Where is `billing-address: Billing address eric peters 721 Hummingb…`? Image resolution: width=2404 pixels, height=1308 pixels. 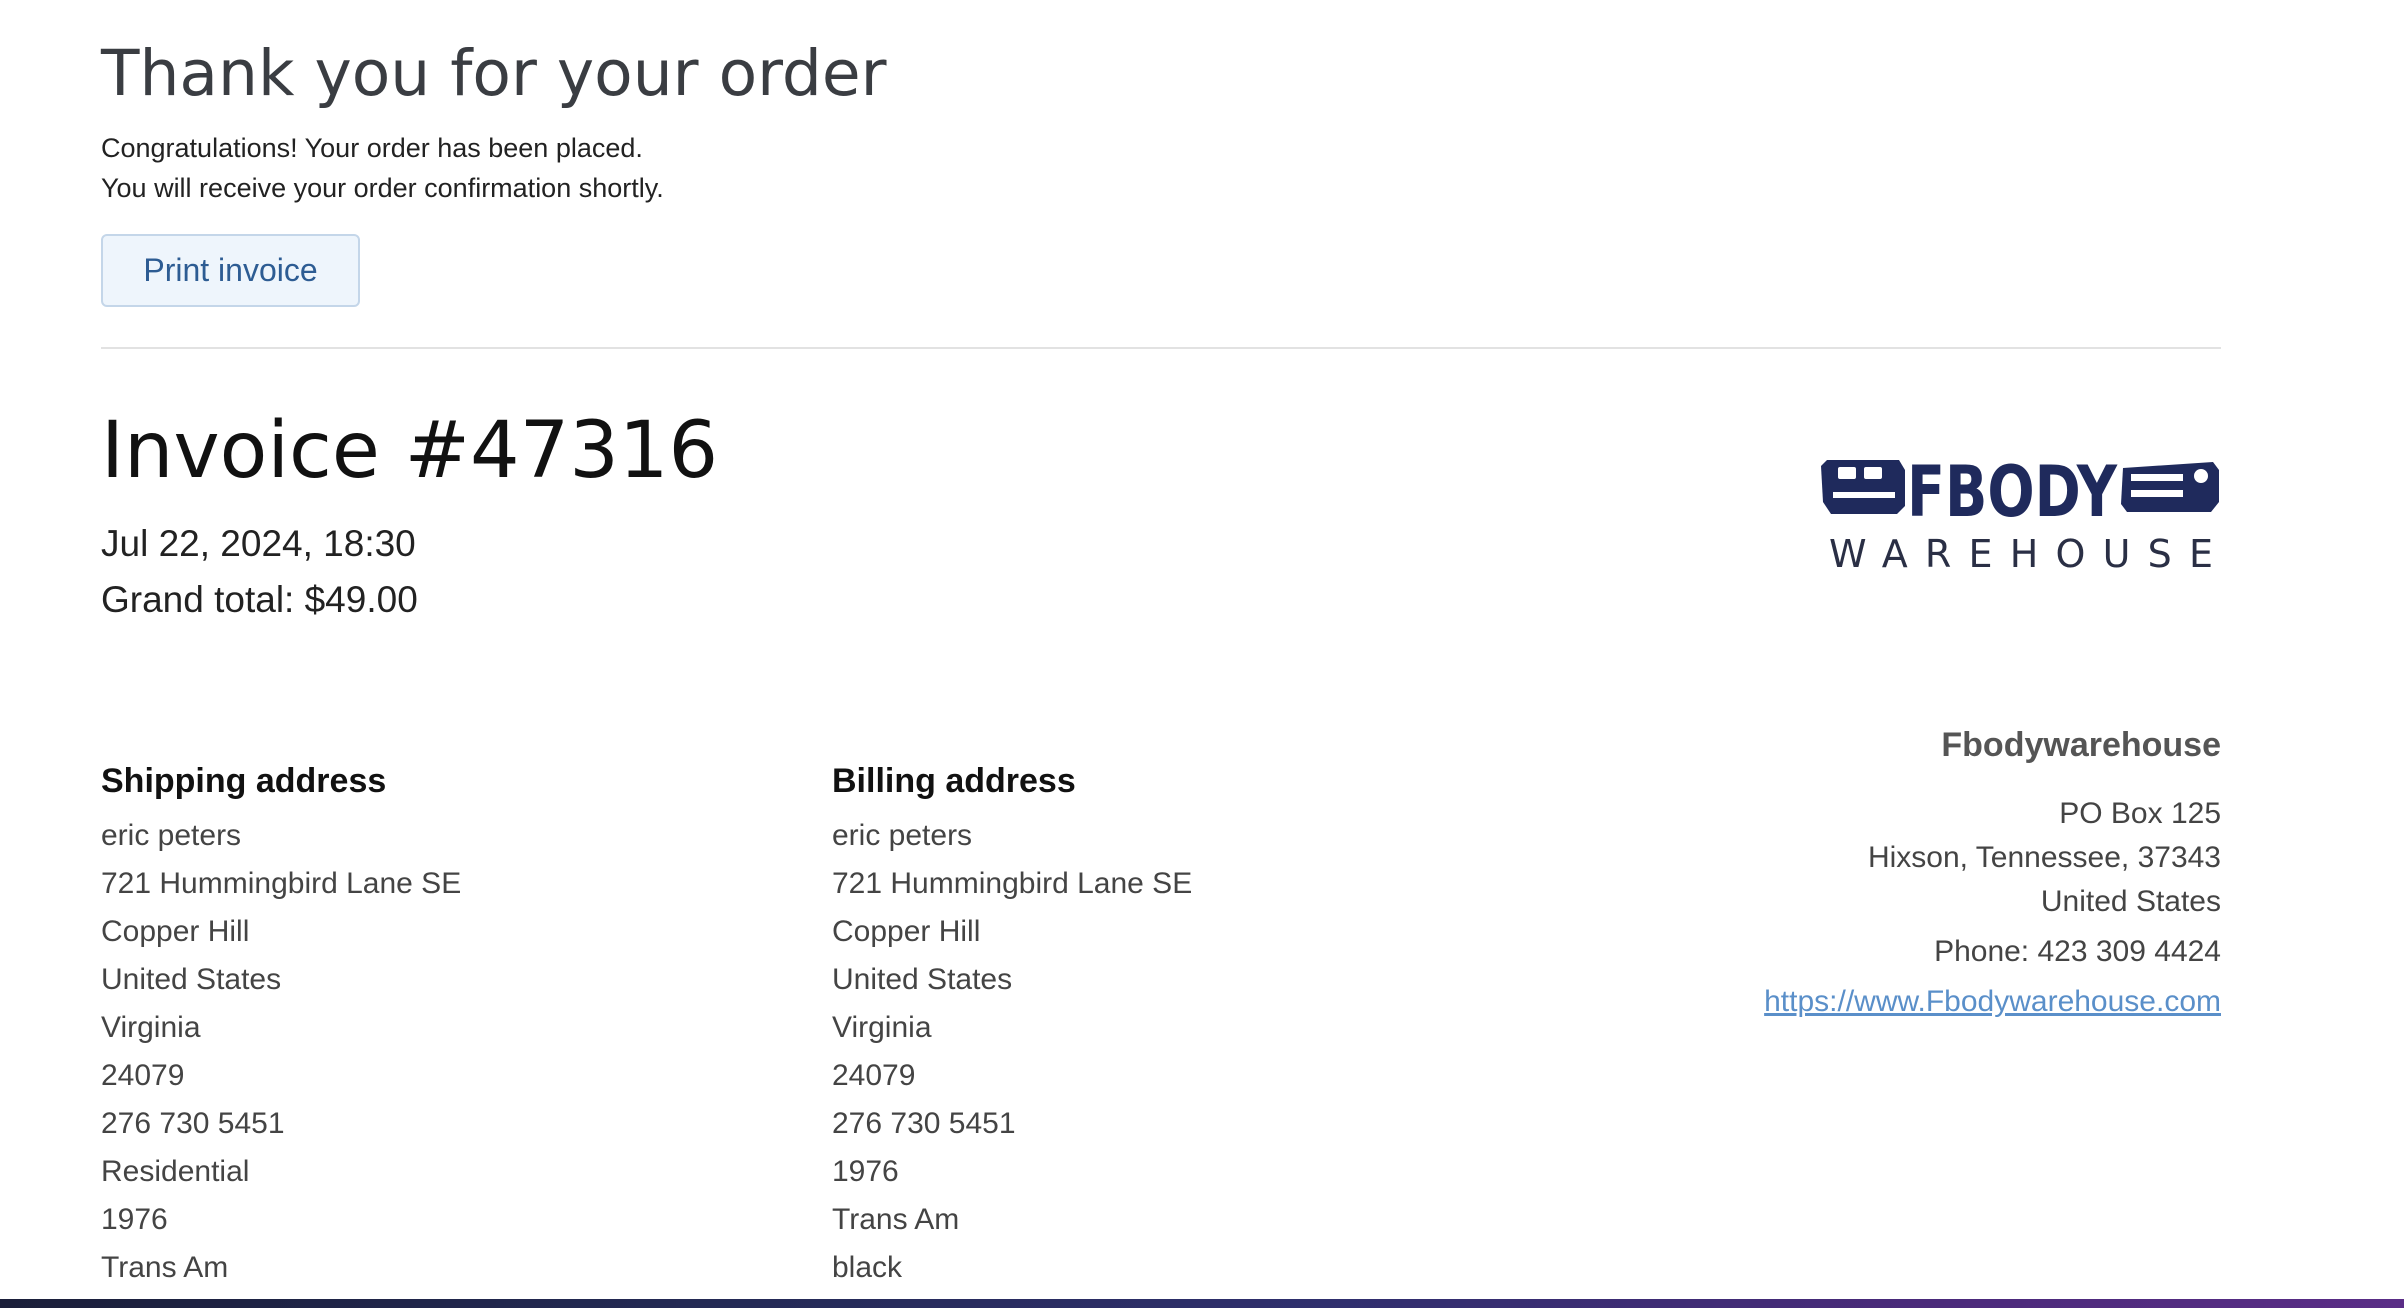 billing-address: Billing address eric peters 721 Hummingb… is located at coordinates (1182, 1022).